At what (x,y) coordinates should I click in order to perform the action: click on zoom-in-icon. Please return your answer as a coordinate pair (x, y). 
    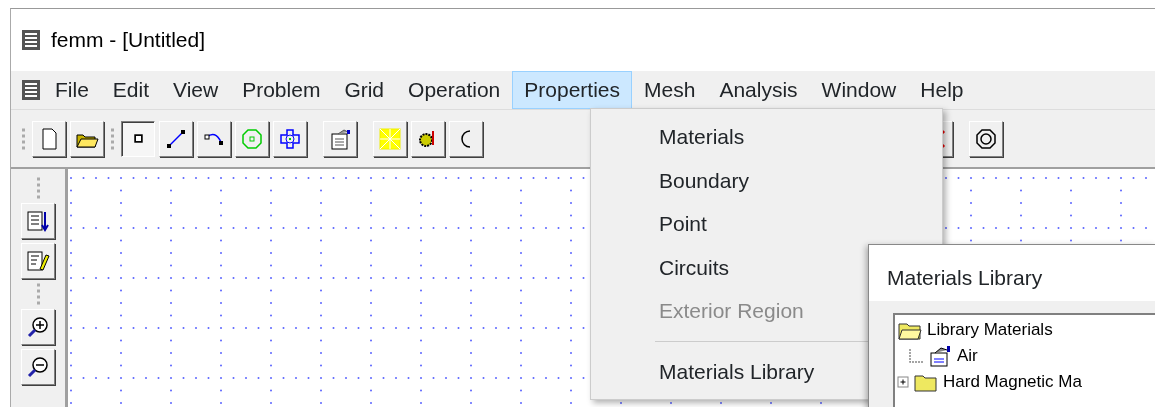
    Looking at the image, I should click on (38, 327).